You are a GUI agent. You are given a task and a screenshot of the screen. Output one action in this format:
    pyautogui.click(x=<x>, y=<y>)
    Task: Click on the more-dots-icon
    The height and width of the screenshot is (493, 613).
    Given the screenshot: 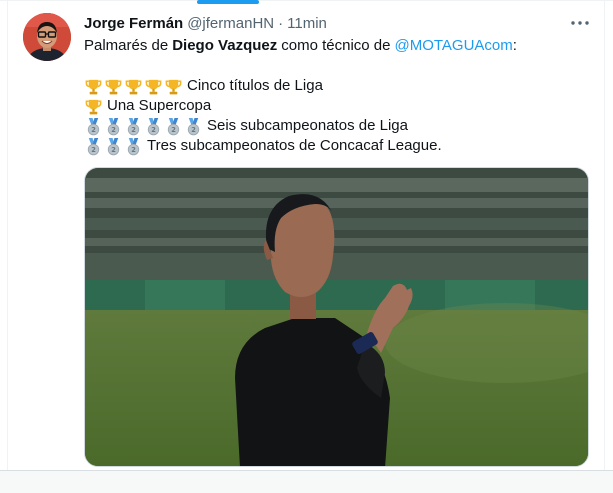 What is the action you would take?
    pyautogui.click(x=580, y=23)
    